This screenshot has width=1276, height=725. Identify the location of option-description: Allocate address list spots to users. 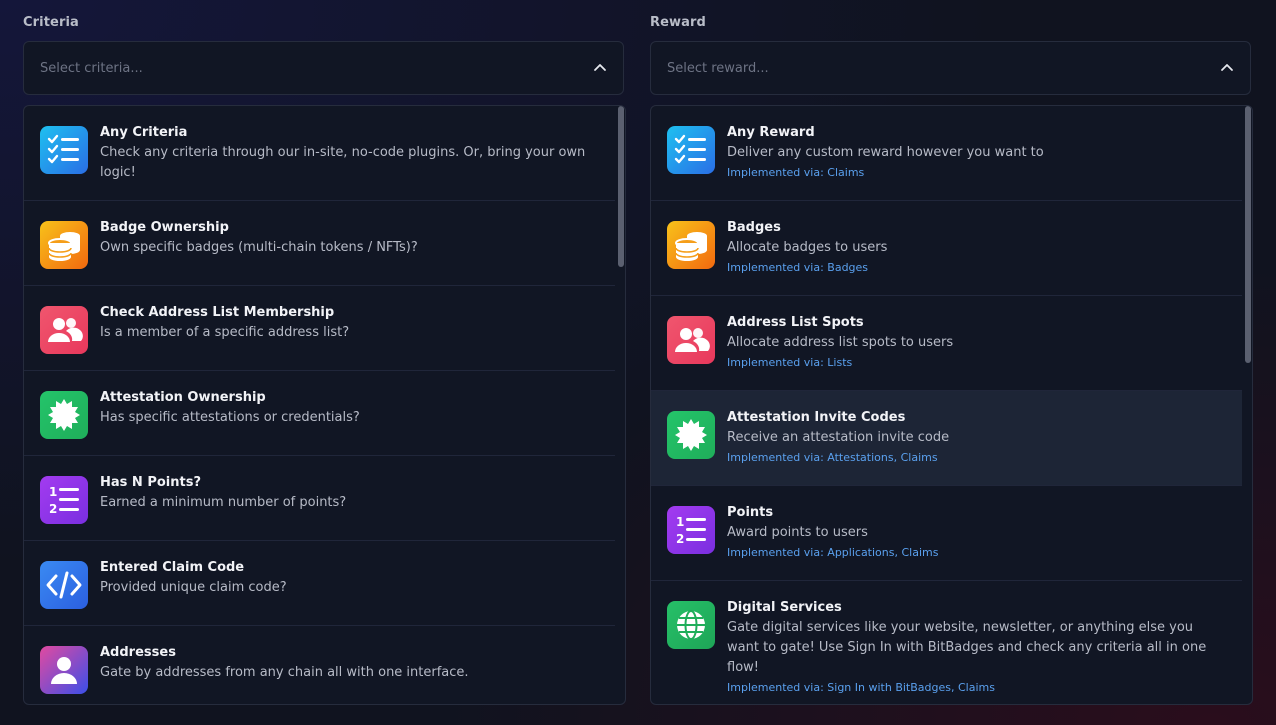
(840, 342).